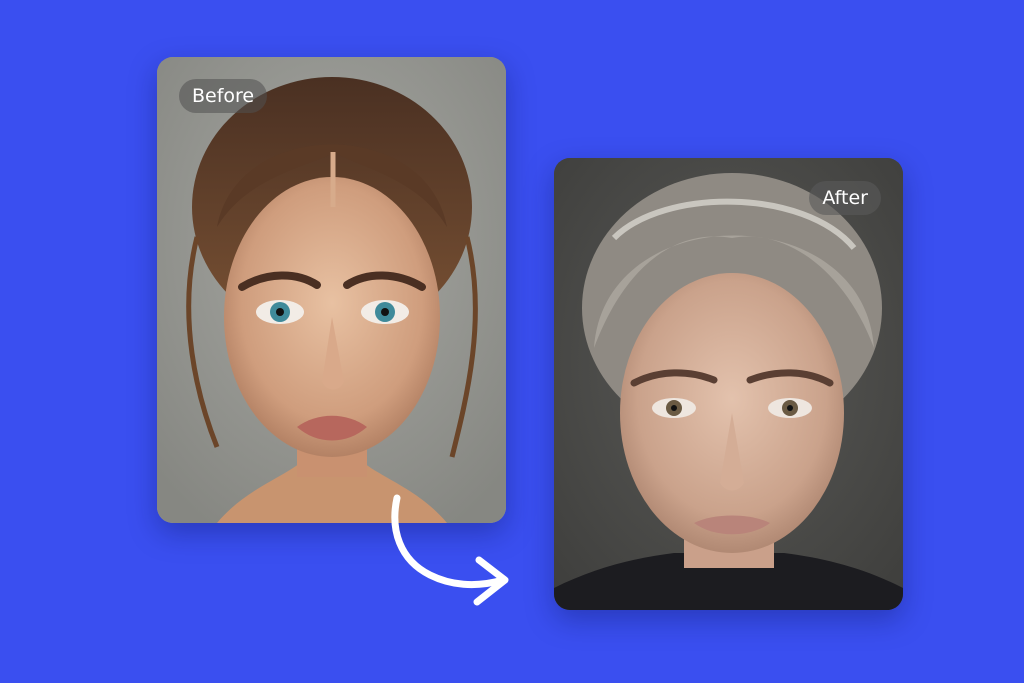  I want to click on curved-arrow-icon, so click(450, 550).